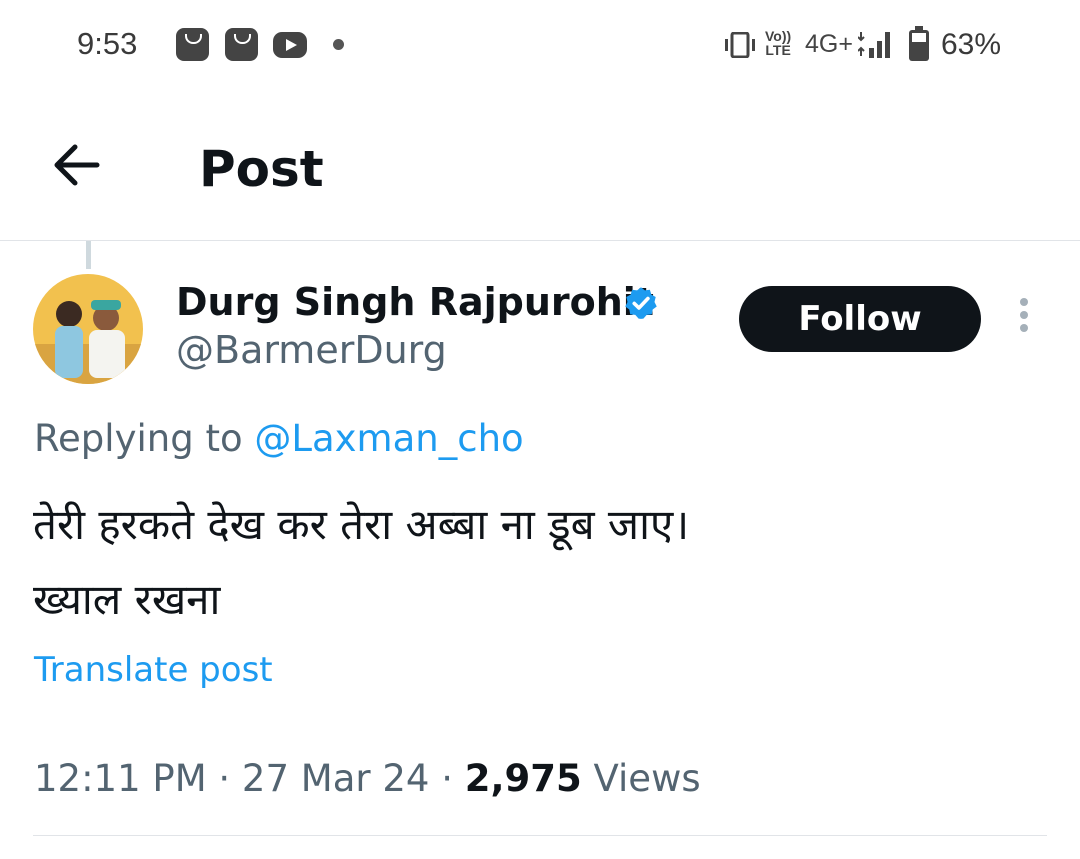  What do you see at coordinates (415, 302) in the screenshot?
I see `author-name: Durg Singh Rajpurohit` at bounding box center [415, 302].